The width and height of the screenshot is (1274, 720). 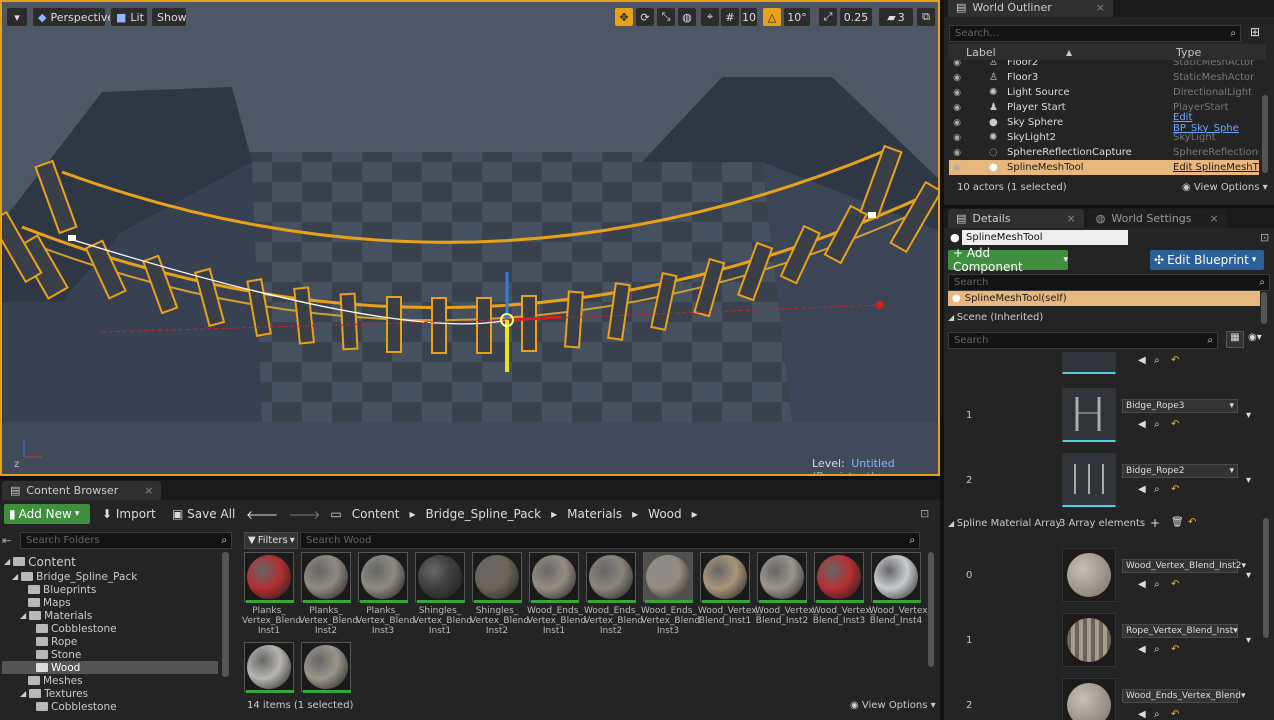 What do you see at coordinates (1104, 77) in the screenshot?
I see `outliner-row: ◉ ♙ Floor3 StaticMeshActor` at bounding box center [1104, 77].